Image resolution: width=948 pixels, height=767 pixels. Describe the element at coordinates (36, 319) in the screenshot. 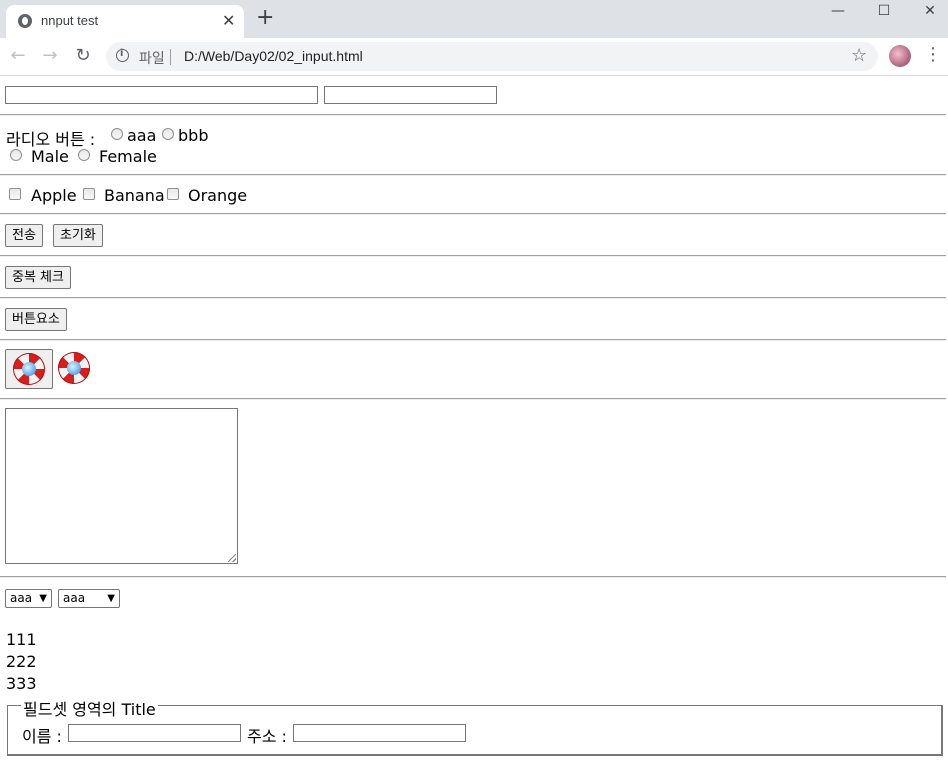

I see `button-element: 버튼요소` at that location.